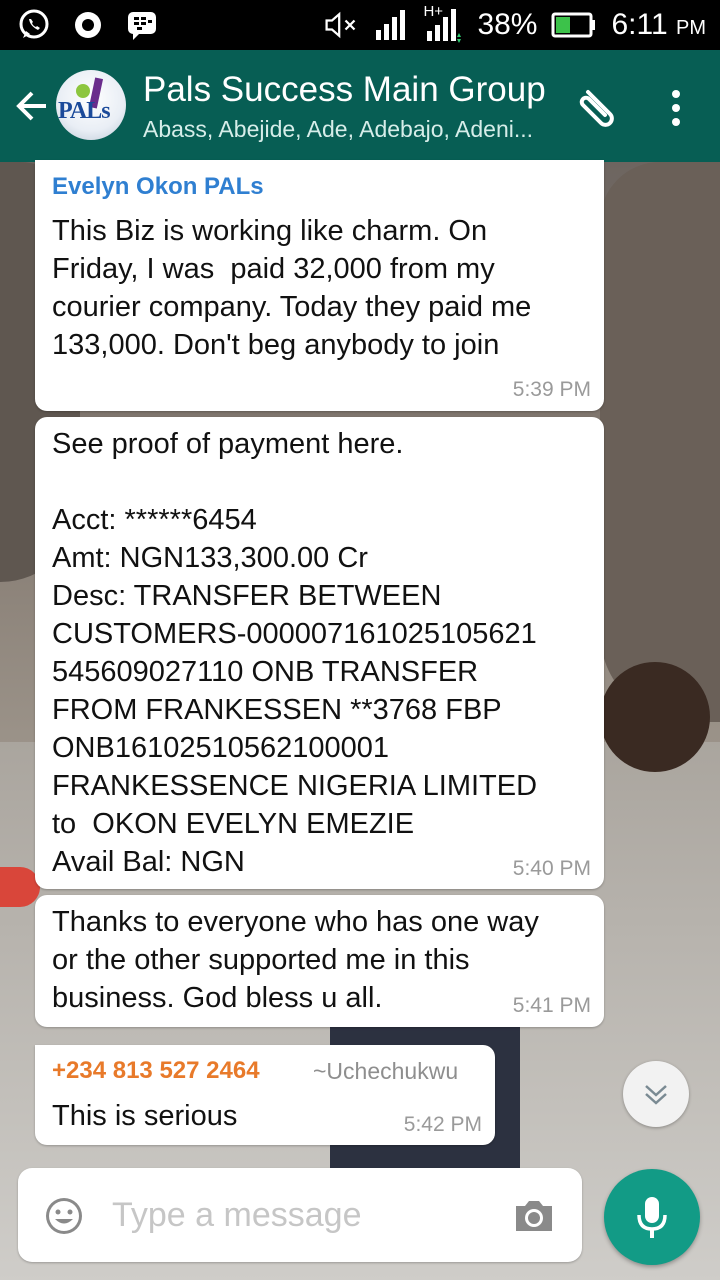 The width and height of the screenshot is (720, 1280). What do you see at coordinates (64, 1216) in the screenshot?
I see `emoji-icon` at bounding box center [64, 1216].